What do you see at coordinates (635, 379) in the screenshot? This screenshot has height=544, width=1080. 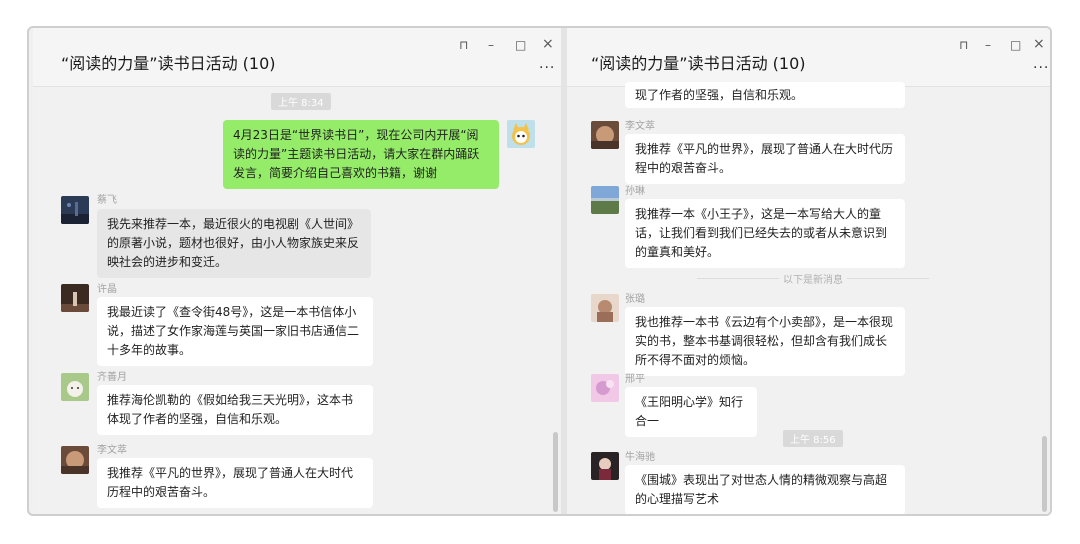 I see `sender-name: 邢平` at bounding box center [635, 379].